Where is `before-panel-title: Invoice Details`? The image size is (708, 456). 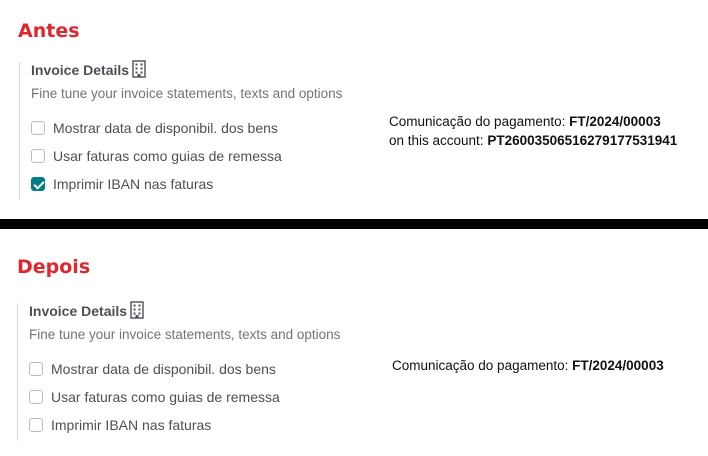 before-panel-title: Invoice Details is located at coordinates (80, 70).